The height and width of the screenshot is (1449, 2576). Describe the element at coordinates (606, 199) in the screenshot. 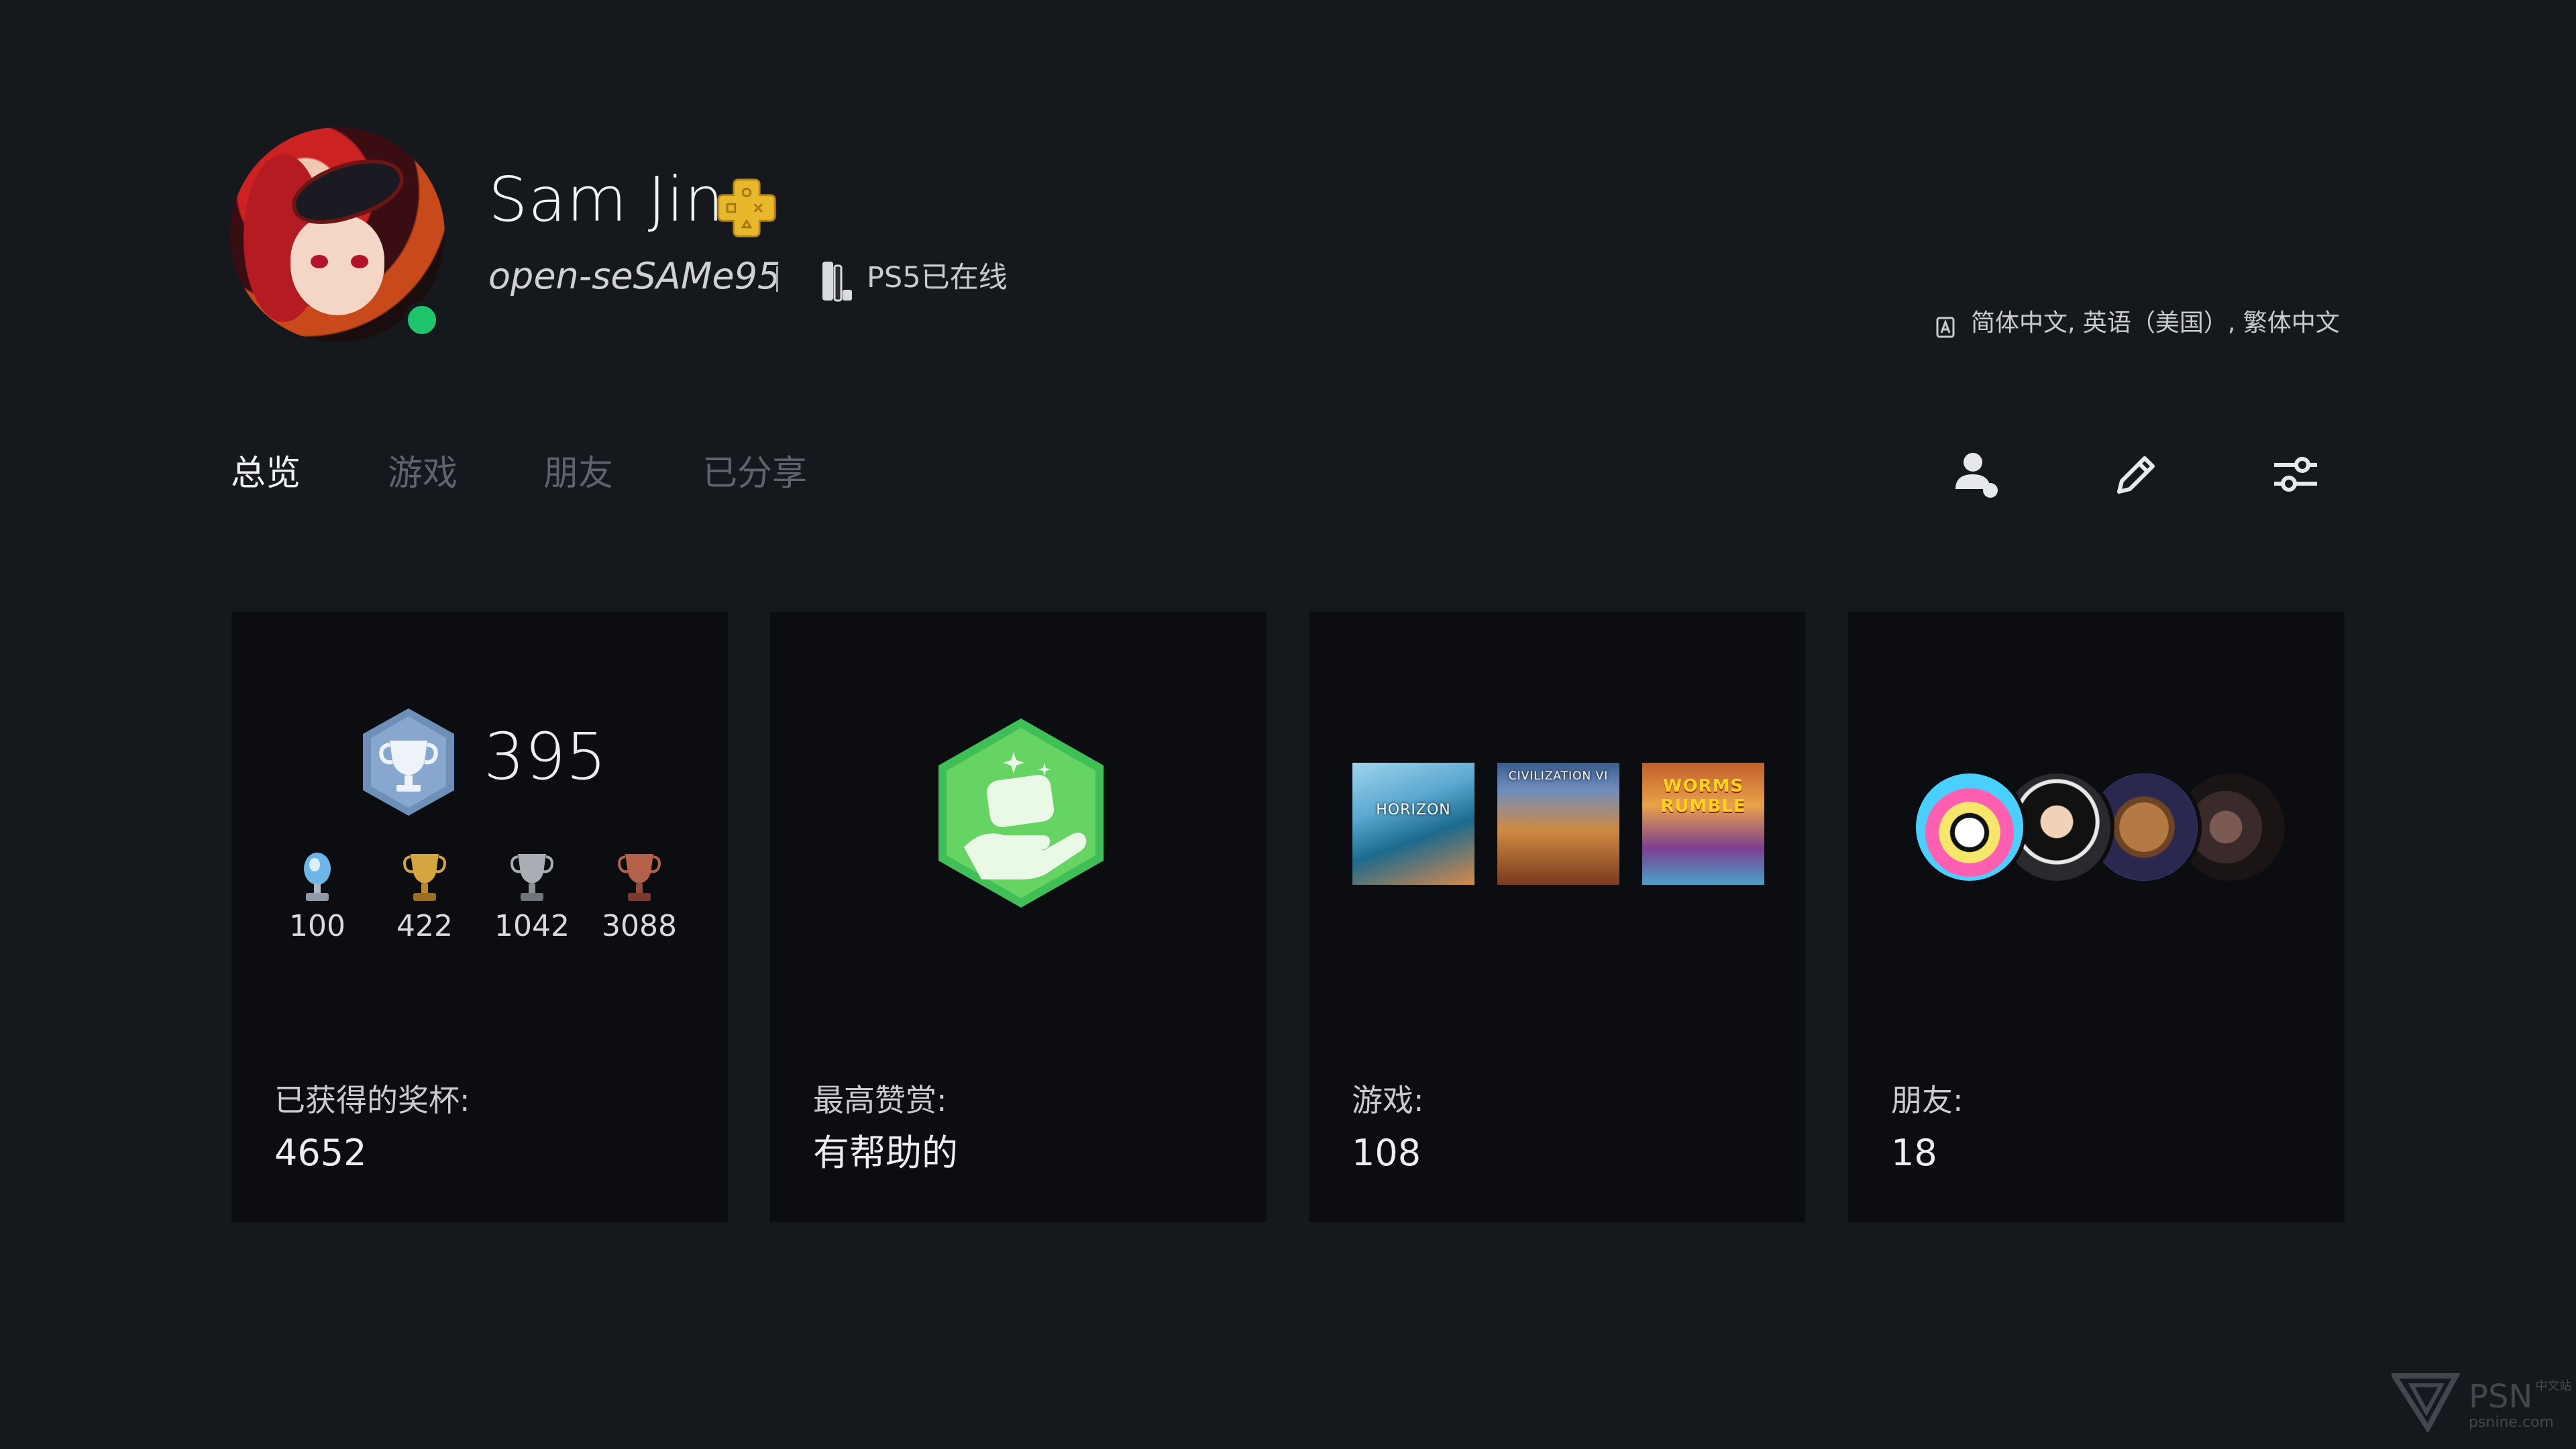

I see `profile-name: Sam Jin` at that location.